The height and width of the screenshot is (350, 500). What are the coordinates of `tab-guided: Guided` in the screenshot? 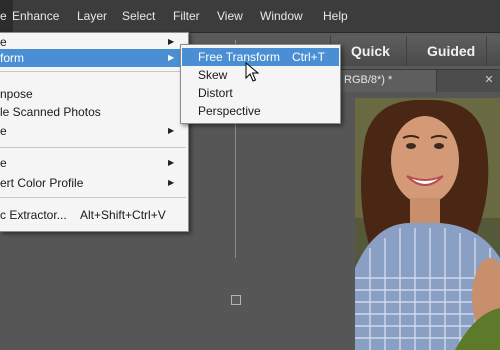 It's located at (451, 51).